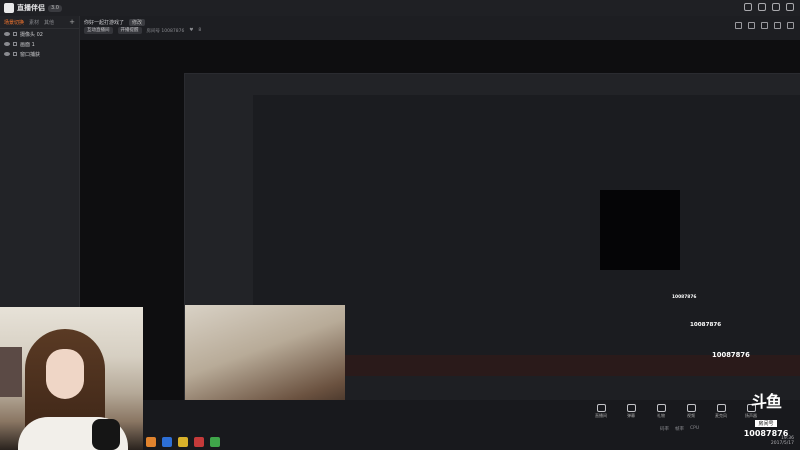 The height and width of the screenshot is (450, 800). Describe the element at coordinates (766, 415) in the screenshot. I see `douyu-watermark: 斗鱼 房间号 10087876` at that location.